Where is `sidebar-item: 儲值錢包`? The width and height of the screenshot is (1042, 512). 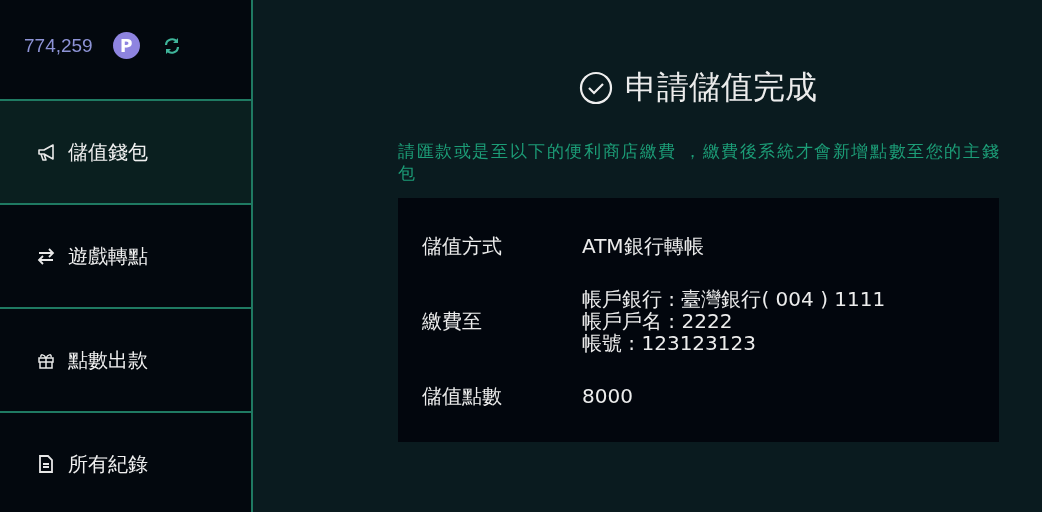 sidebar-item: 儲值錢包 is located at coordinates (125, 153).